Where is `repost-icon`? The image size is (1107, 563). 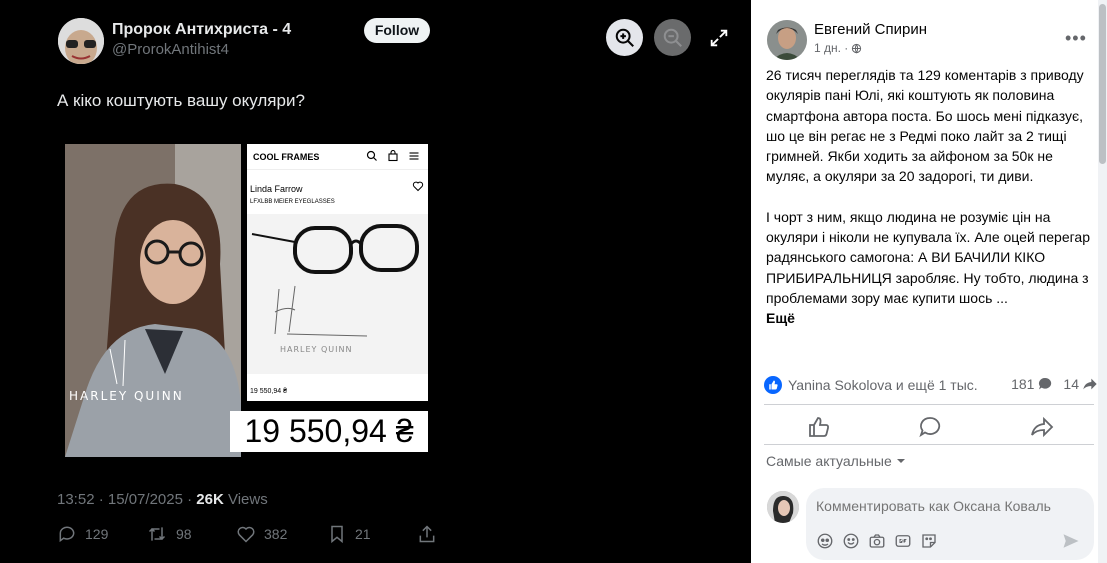 repost-icon is located at coordinates (157, 534).